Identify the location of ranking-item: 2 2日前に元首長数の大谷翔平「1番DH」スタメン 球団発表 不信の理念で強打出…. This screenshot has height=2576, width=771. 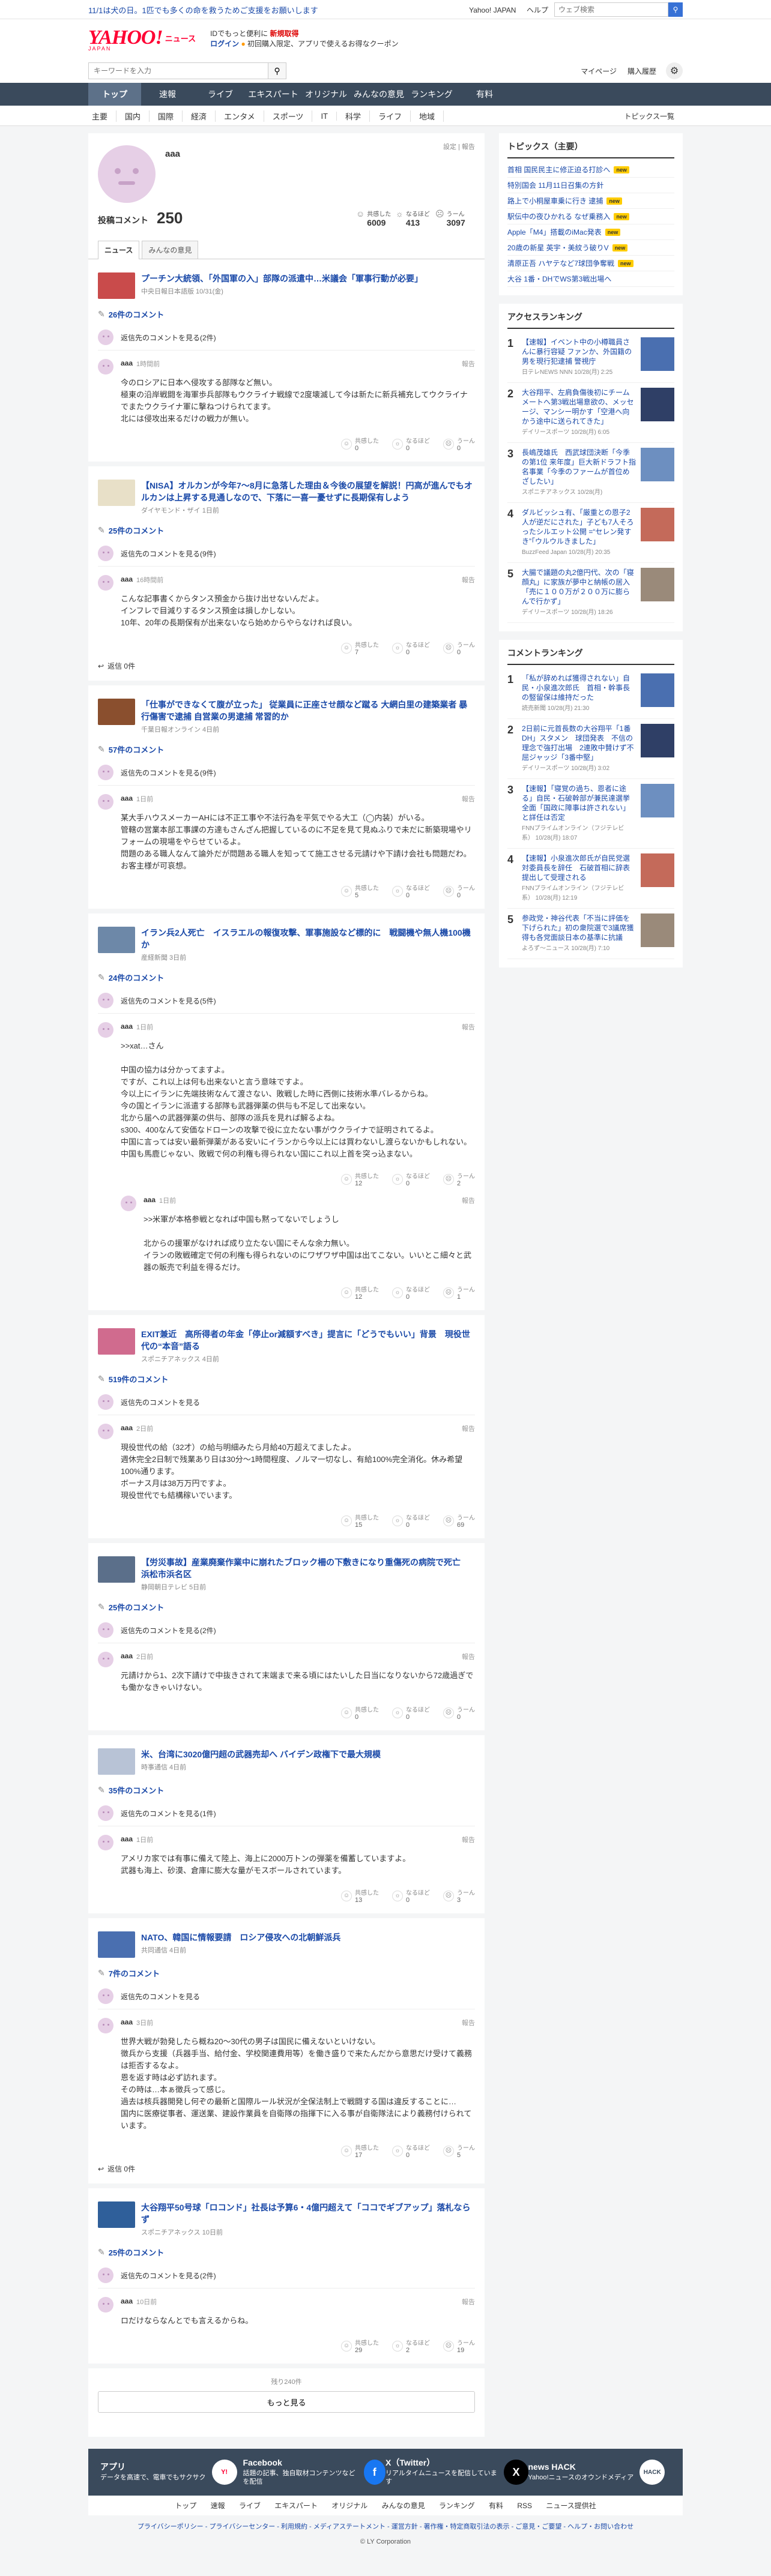
(590, 749).